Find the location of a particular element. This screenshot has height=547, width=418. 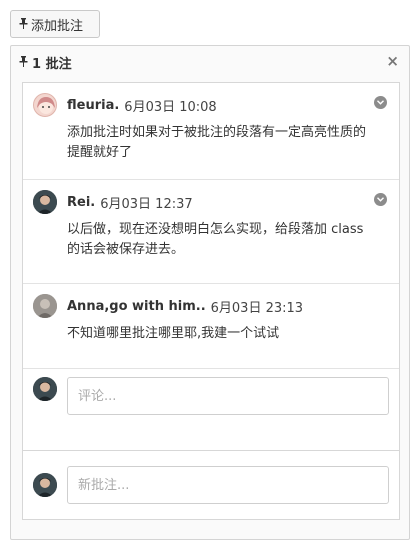

reply-input is located at coordinates (228, 396).